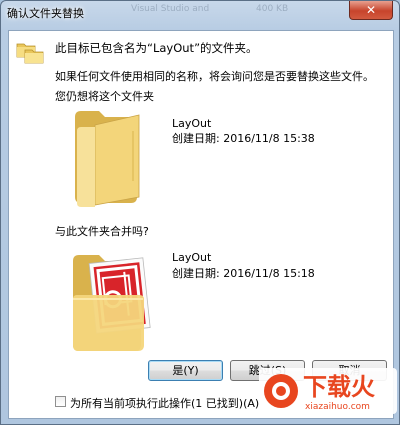 This screenshot has width=400, height=425. Describe the element at coordinates (337, 407) in the screenshot. I see `watermark-url: xiazaihuo.com` at that location.